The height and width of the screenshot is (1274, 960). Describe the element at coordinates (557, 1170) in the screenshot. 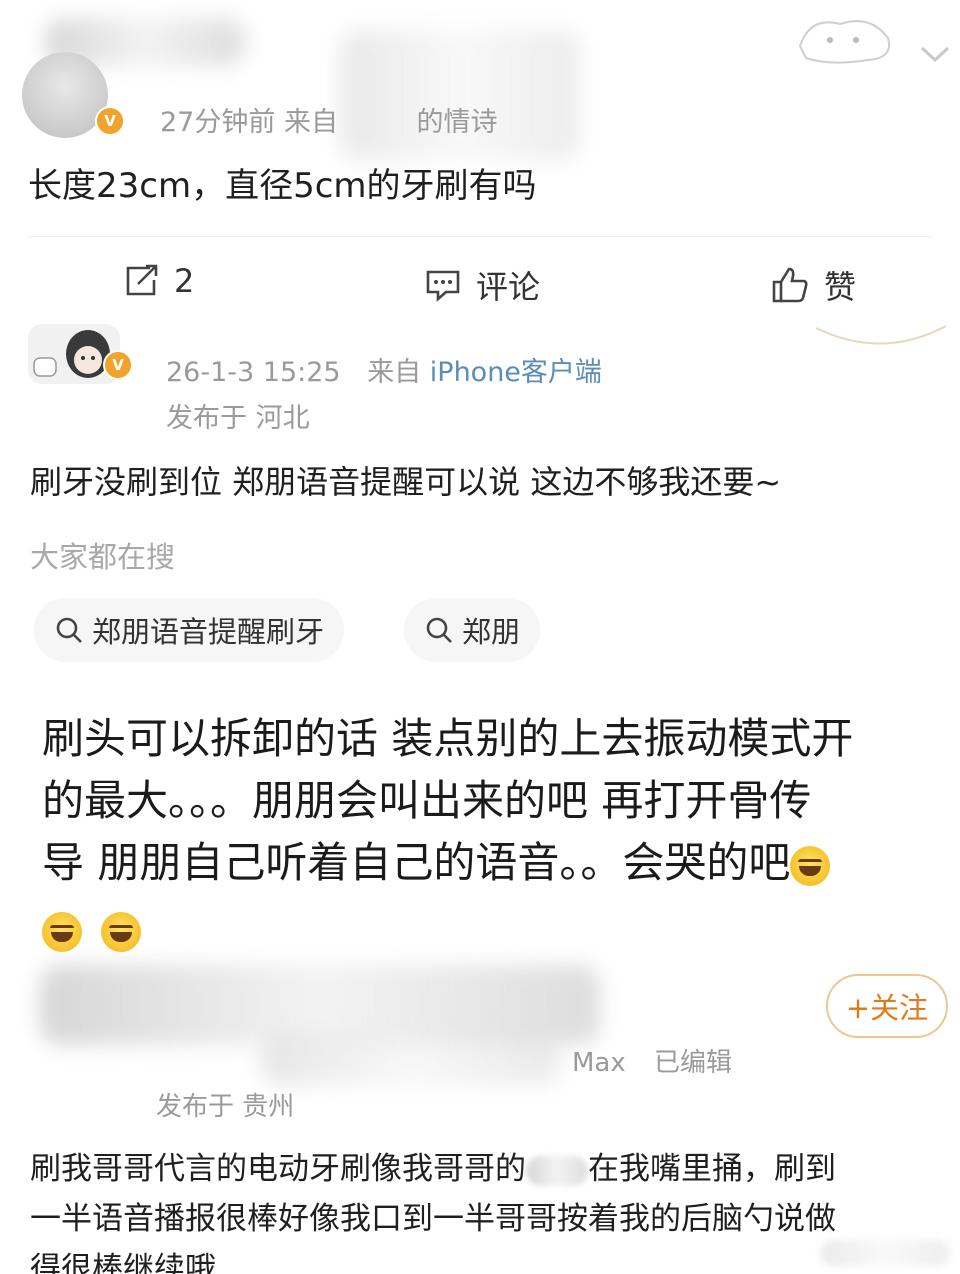

I see `redacted-text` at that location.